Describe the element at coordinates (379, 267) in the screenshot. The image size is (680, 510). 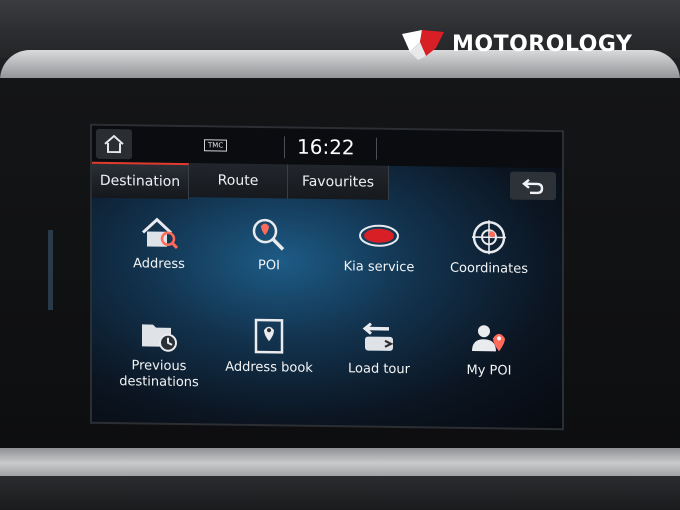
I see `menu-item-label: Kia service` at that location.